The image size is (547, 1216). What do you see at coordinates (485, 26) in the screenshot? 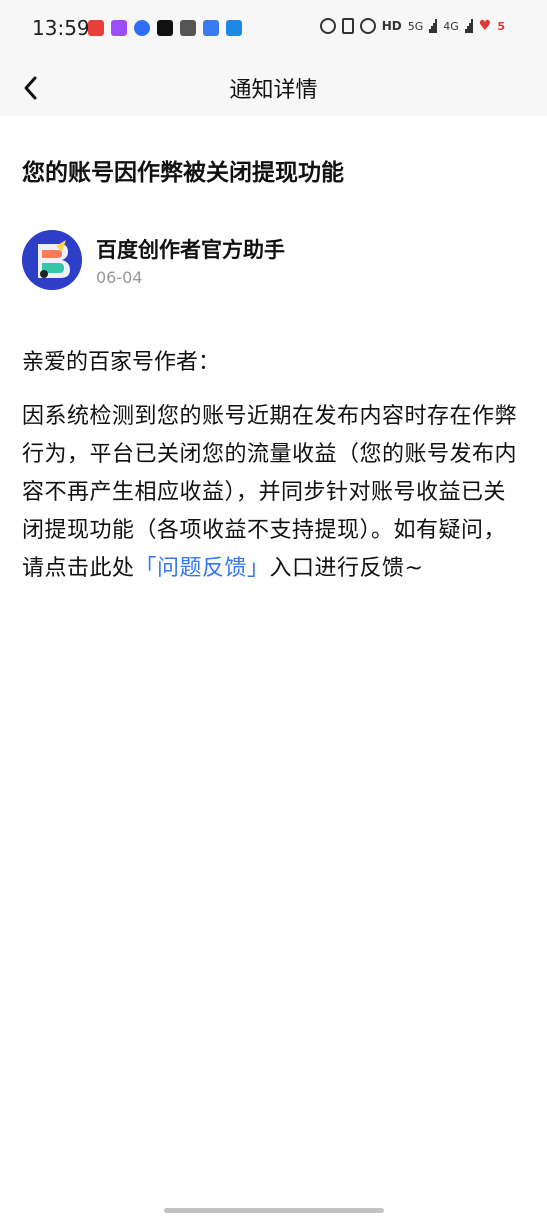
I see `heart-icon: ♥` at bounding box center [485, 26].